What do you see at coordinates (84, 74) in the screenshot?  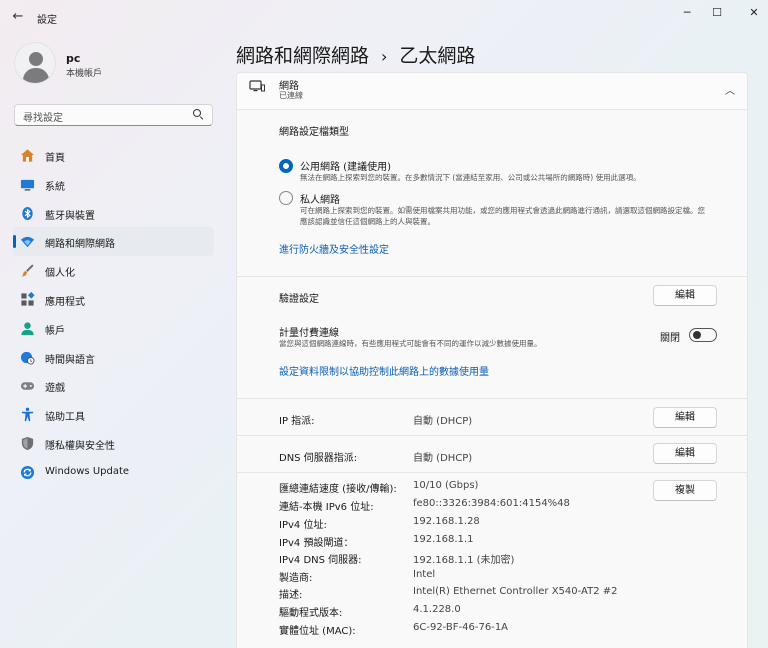 I see `profile-account-type: 本機帳戶` at bounding box center [84, 74].